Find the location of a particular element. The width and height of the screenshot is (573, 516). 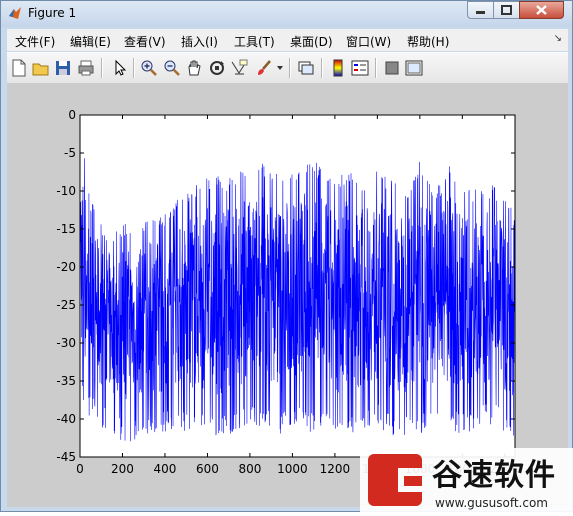

print-icon is located at coordinates (86, 68).